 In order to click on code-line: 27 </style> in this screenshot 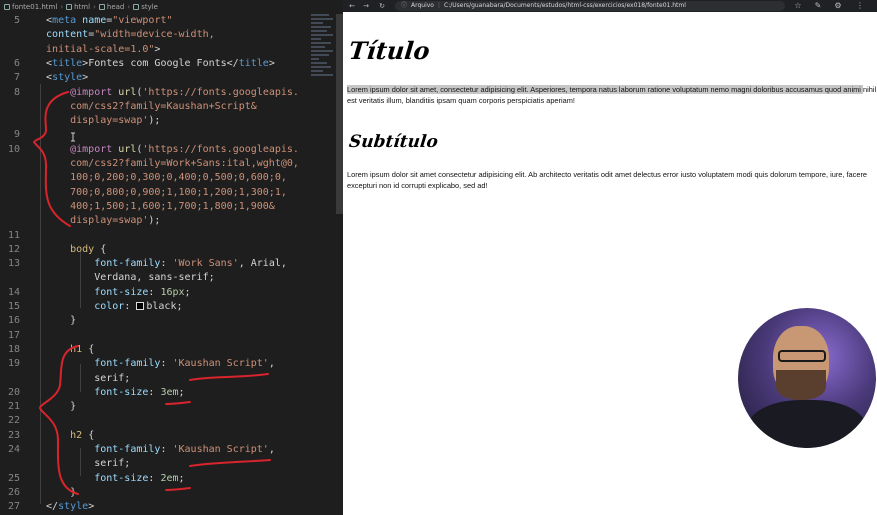, I will do `click(155, 507)`.